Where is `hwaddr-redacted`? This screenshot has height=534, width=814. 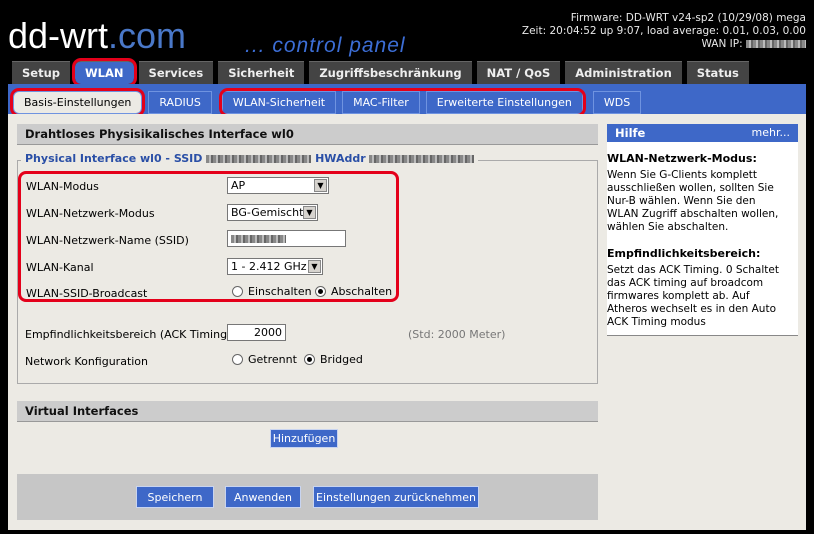 hwaddr-redacted is located at coordinates (422, 159).